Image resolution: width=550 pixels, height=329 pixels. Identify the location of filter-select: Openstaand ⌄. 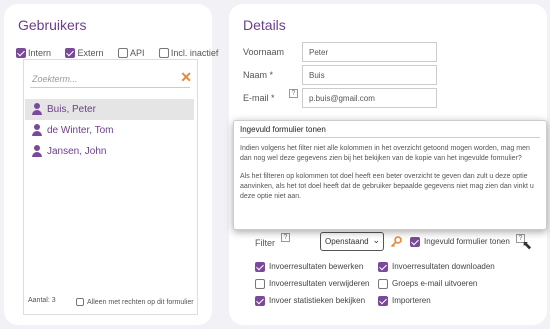
(352, 241).